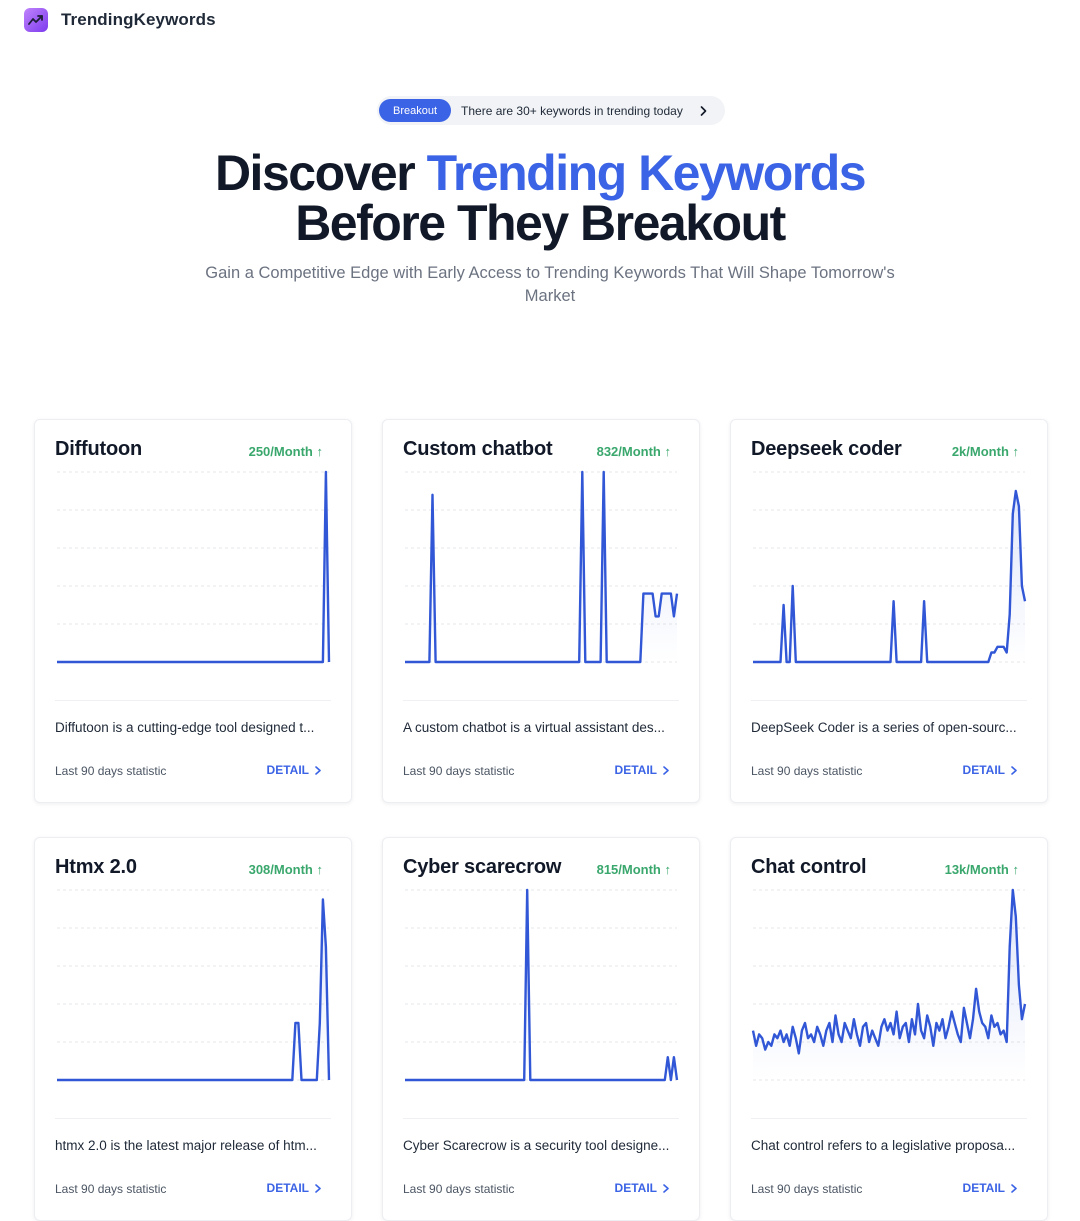  What do you see at coordinates (415, 110) in the screenshot?
I see `breakout-badge: Breakout` at bounding box center [415, 110].